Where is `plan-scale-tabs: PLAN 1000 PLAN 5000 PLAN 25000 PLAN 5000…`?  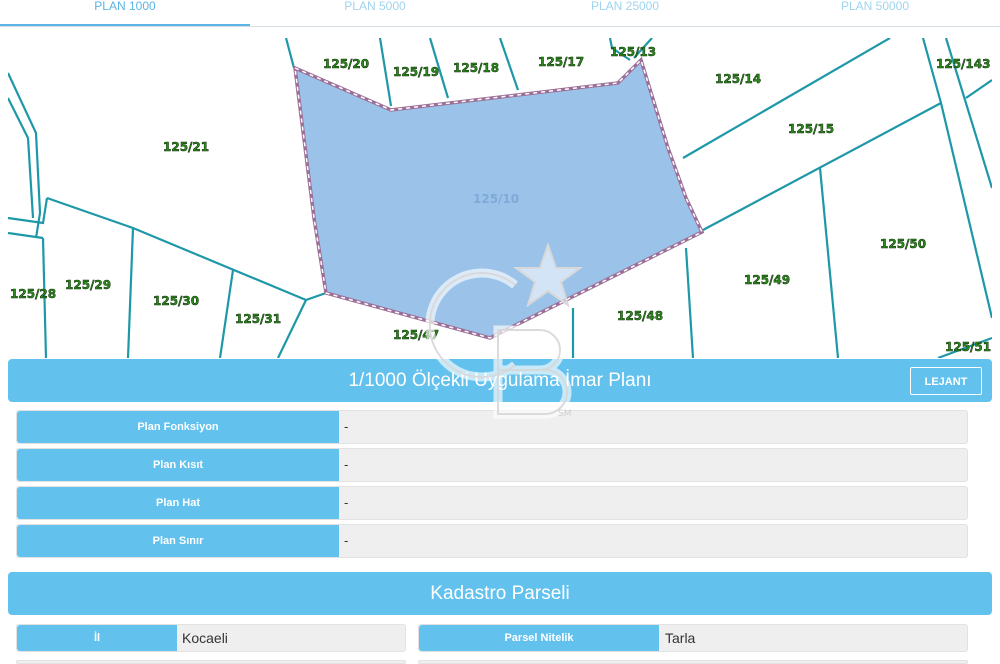 plan-scale-tabs: PLAN 1000 PLAN 5000 PLAN 25000 PLAN 5000… is located at coordinates (500, 13).